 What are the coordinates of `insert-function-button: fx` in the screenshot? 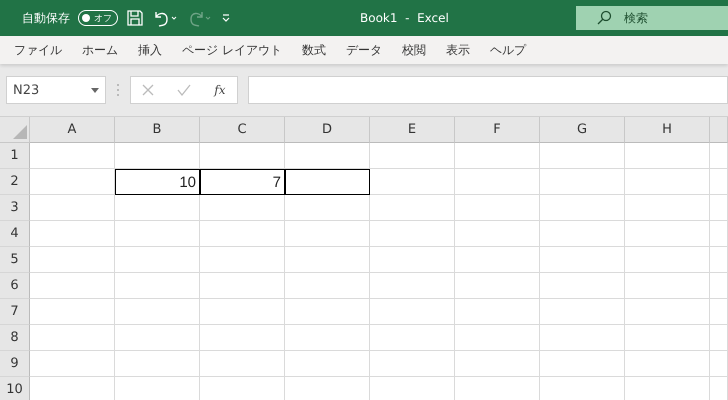 It's located at (220, 90).